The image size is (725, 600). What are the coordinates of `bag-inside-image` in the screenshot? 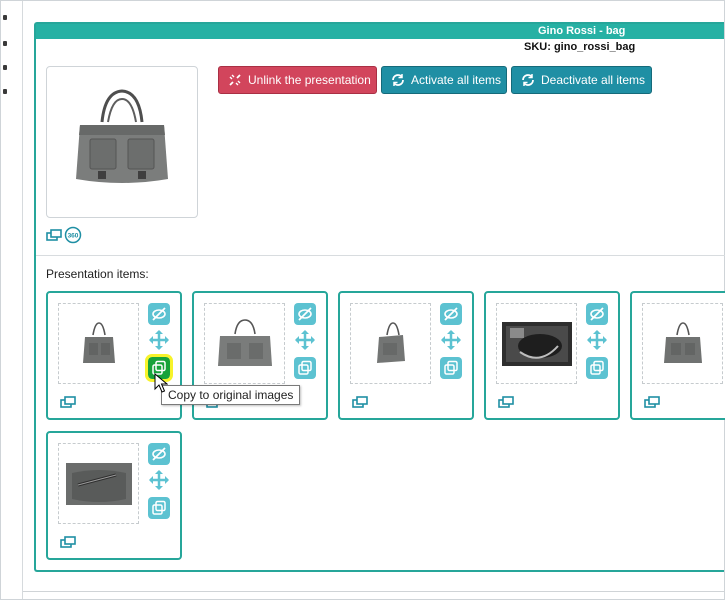 It's located at (536, 343).